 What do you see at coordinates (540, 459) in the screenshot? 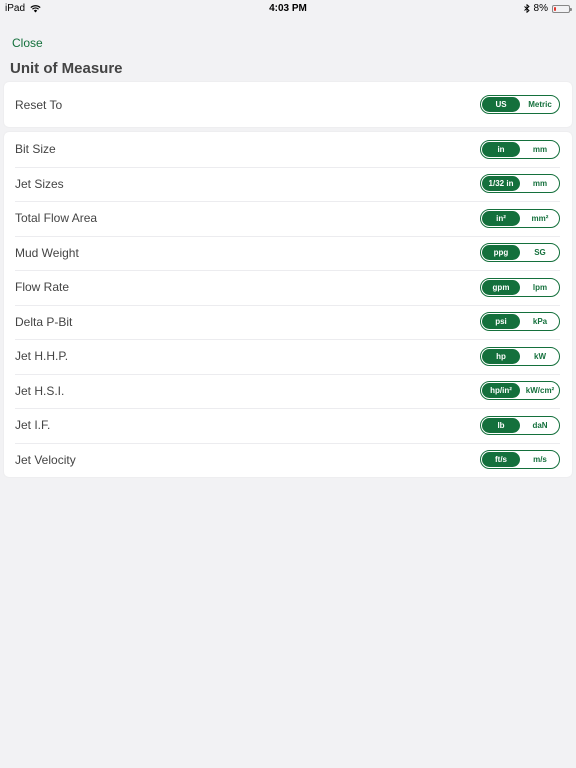
I see `unit-option: m/s` at bounding box center [540, 459].